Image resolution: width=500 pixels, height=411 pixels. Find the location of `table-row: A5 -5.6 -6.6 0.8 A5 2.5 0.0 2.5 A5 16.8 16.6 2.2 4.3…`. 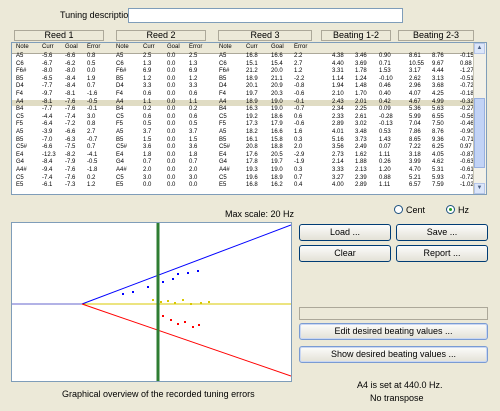

table-row: A5 -5.6 -6.6 0.8 A5 2.5 0.0 2.5 A5 16.8 16.6 2.2 4.3… is located at coordinates (243, 57).